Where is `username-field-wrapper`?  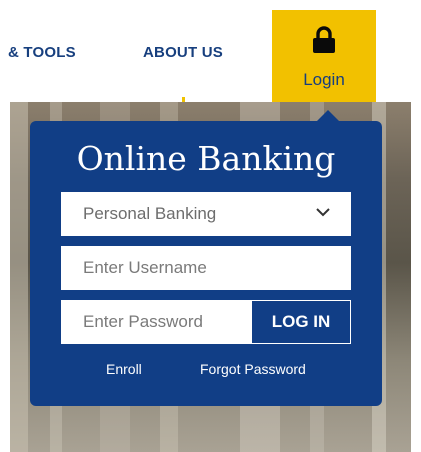
username-field-wrapper is located at coordinates (206, 268).